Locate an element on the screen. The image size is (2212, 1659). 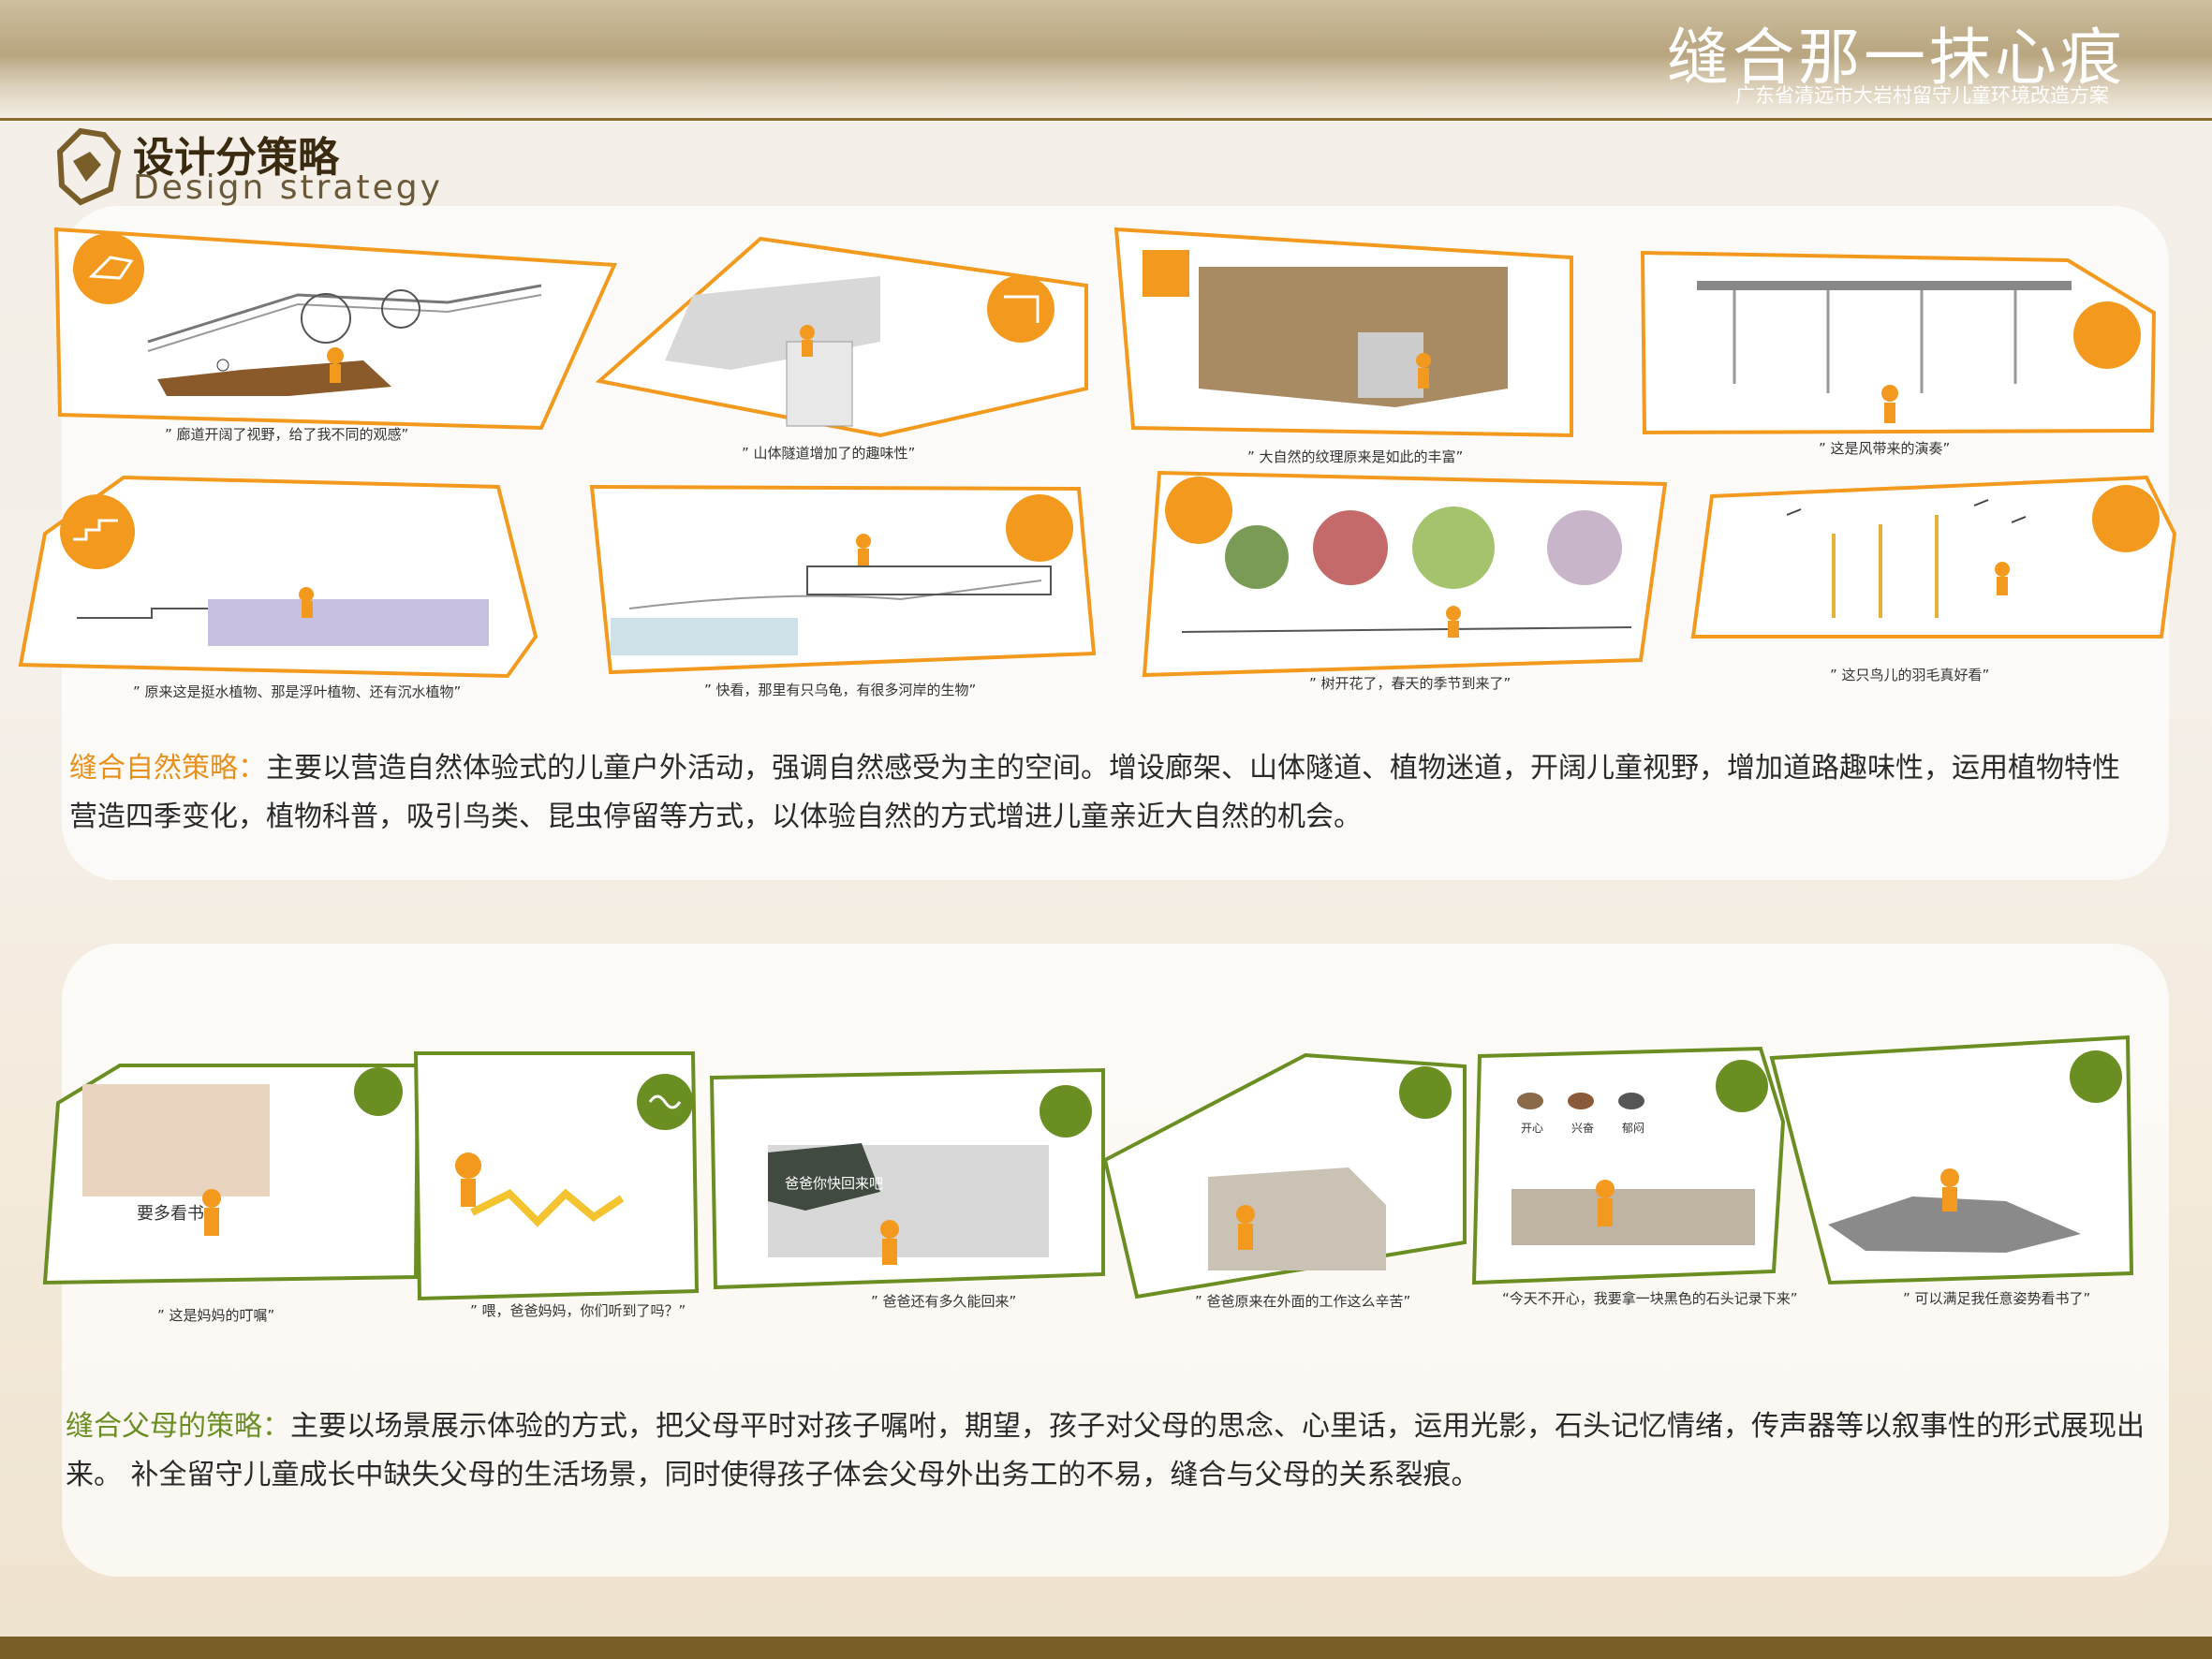
scene-text-reading: 要多看书 is located at coordinates (171, 1214).